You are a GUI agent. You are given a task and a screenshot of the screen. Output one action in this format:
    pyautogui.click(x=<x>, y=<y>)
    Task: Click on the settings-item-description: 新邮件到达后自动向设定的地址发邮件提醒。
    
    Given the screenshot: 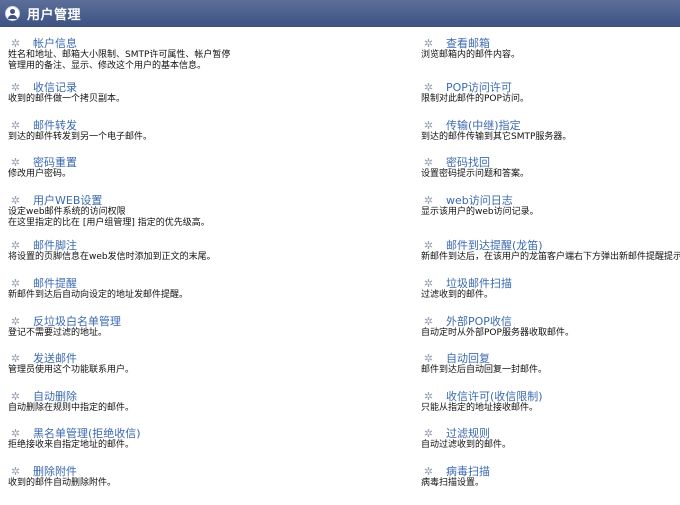 What is the action you would take?
    pyautogui.click(x=98, y=295)
    